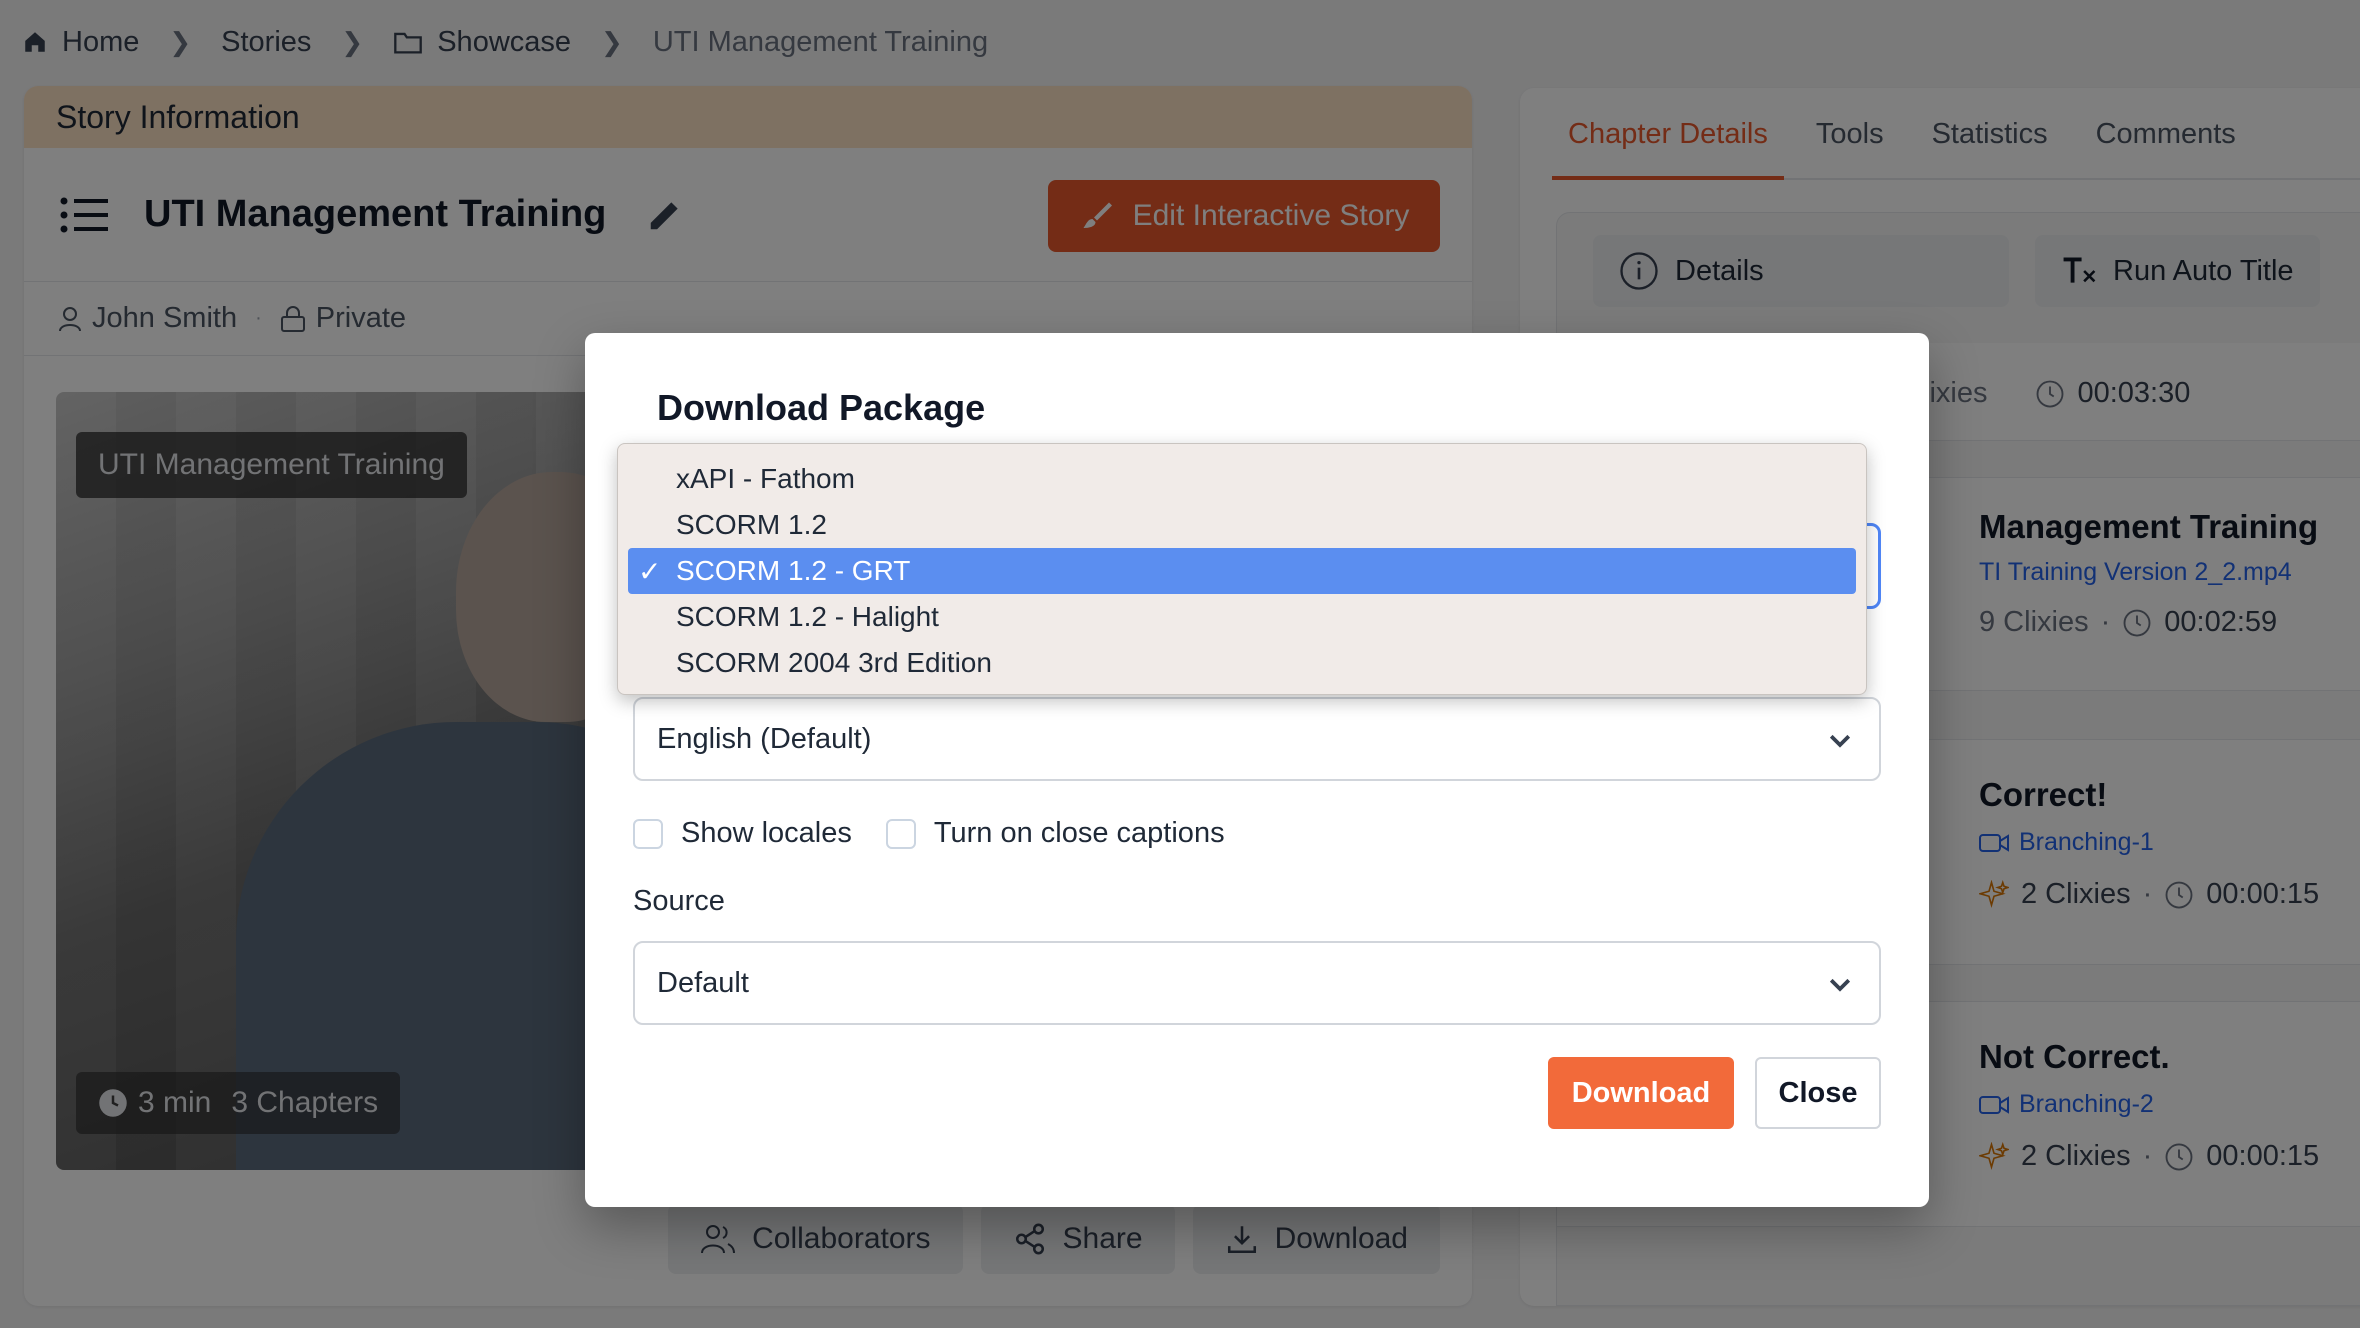 This screenshot has width=2360, height=1328. Describe the element at coordinates (1818, 1093) in the screenshot. I see `modal-close-button: Close` at that location.